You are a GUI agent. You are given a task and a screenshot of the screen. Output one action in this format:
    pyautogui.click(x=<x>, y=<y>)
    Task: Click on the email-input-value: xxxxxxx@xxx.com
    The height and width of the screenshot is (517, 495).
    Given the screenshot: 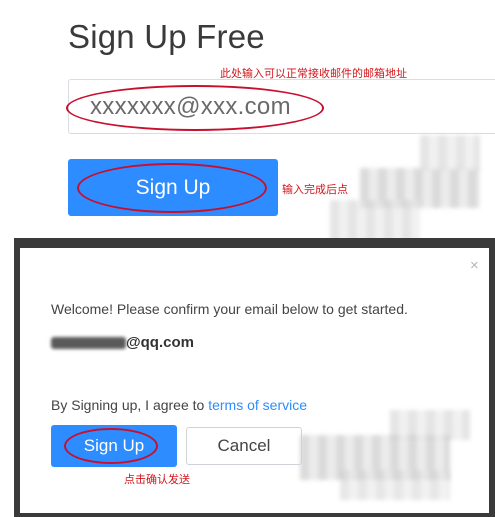 What is the action you would take?
    pyautogui.click(x=190, y=106)
    